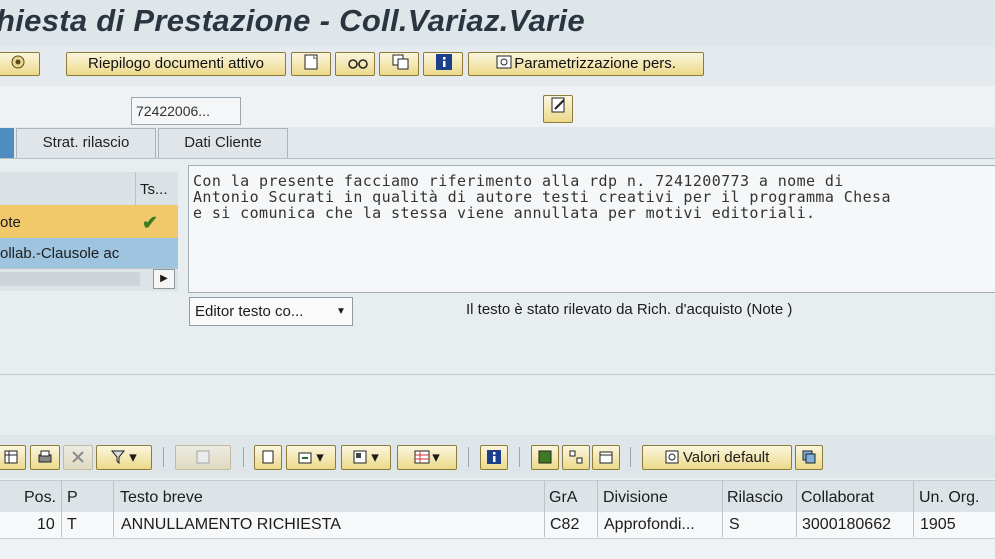 The height and width of the screenshot is (559, 995). I want to click on cell-p: T, so click(72, 524).